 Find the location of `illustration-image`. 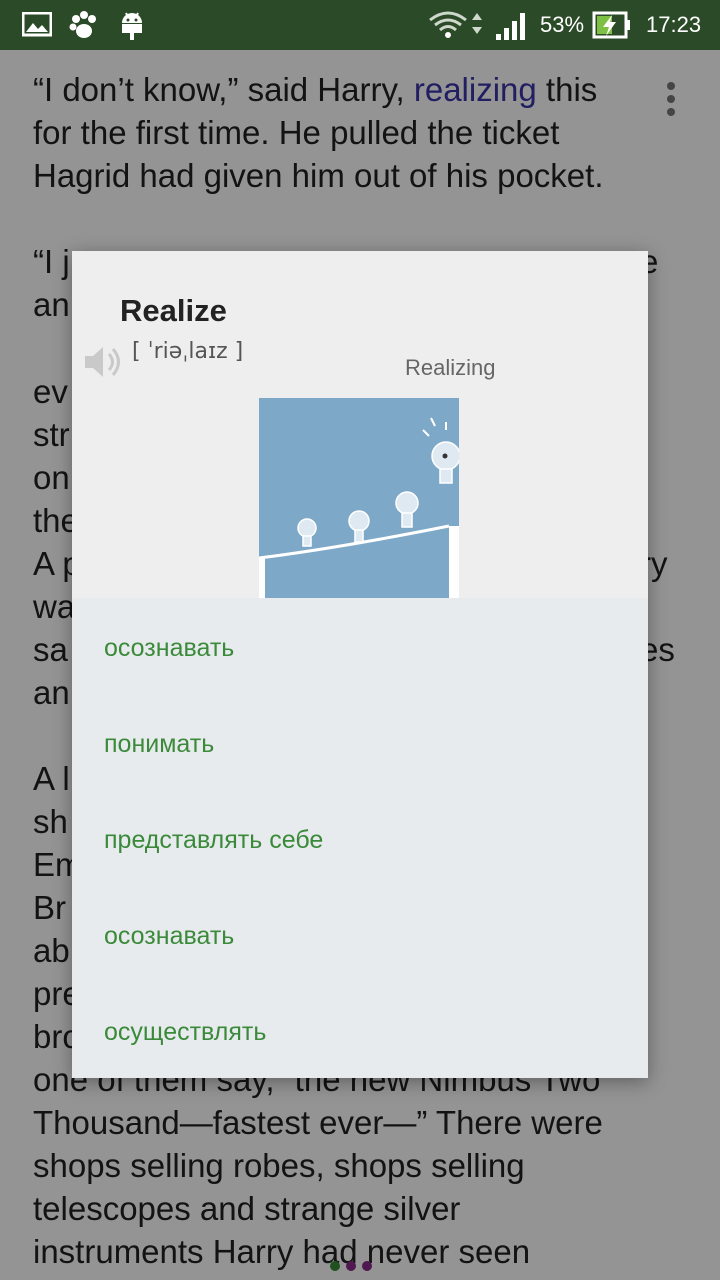

illustration-image is located at coordinates (359, 498).